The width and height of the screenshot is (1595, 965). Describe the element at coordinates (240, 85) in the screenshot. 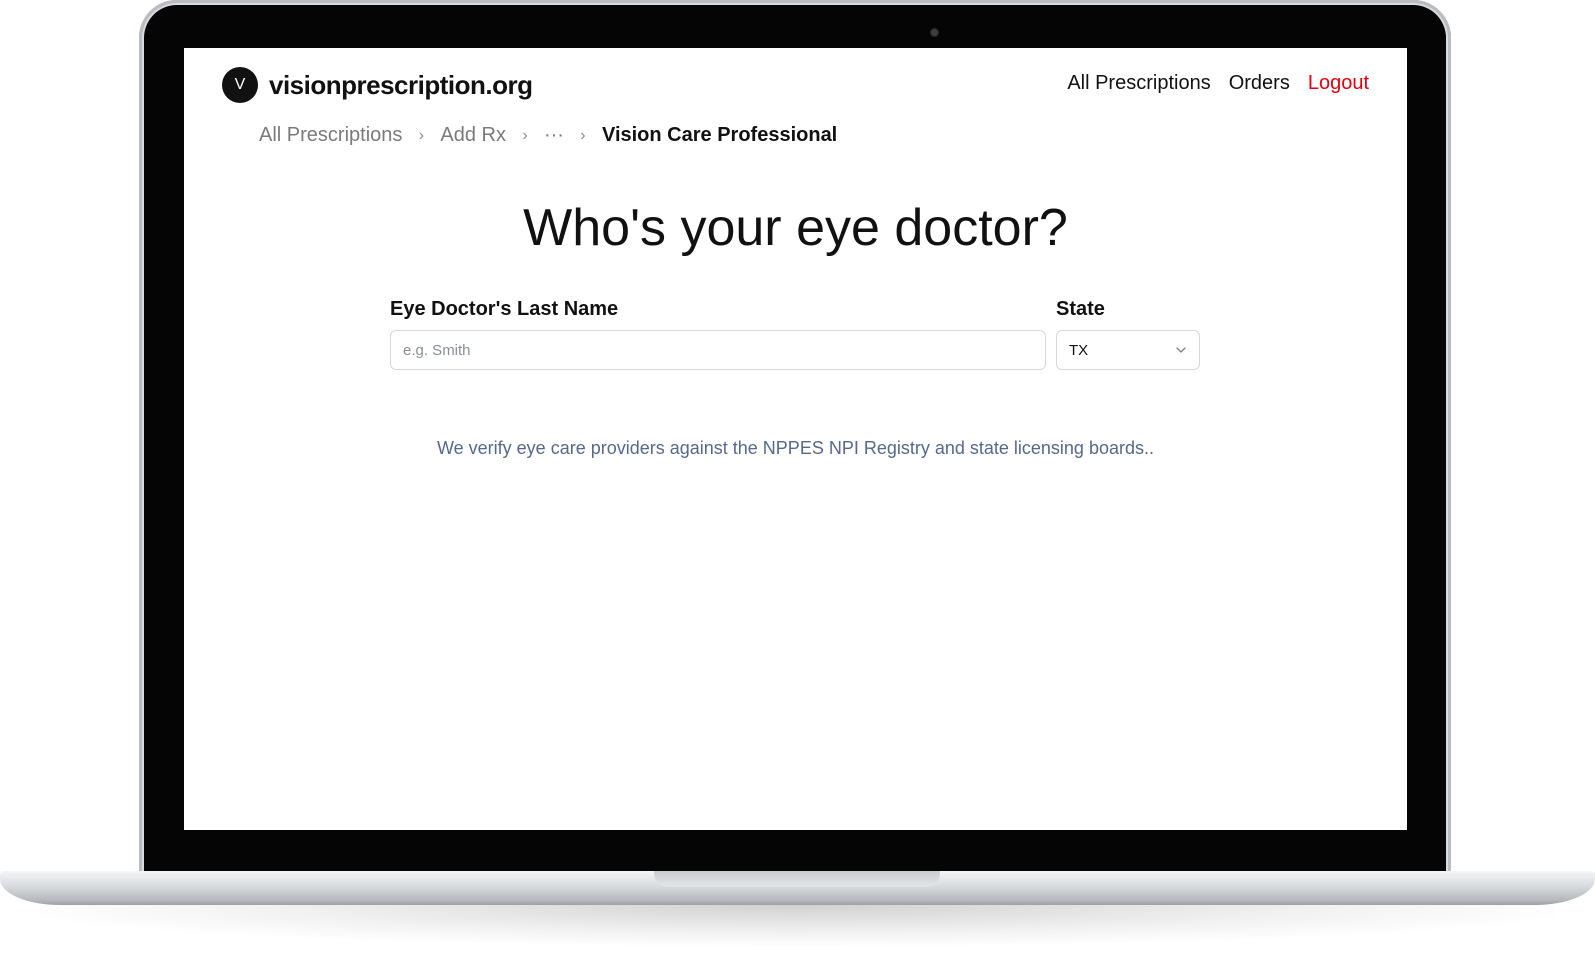

I see `logo-badge: V` at that location.